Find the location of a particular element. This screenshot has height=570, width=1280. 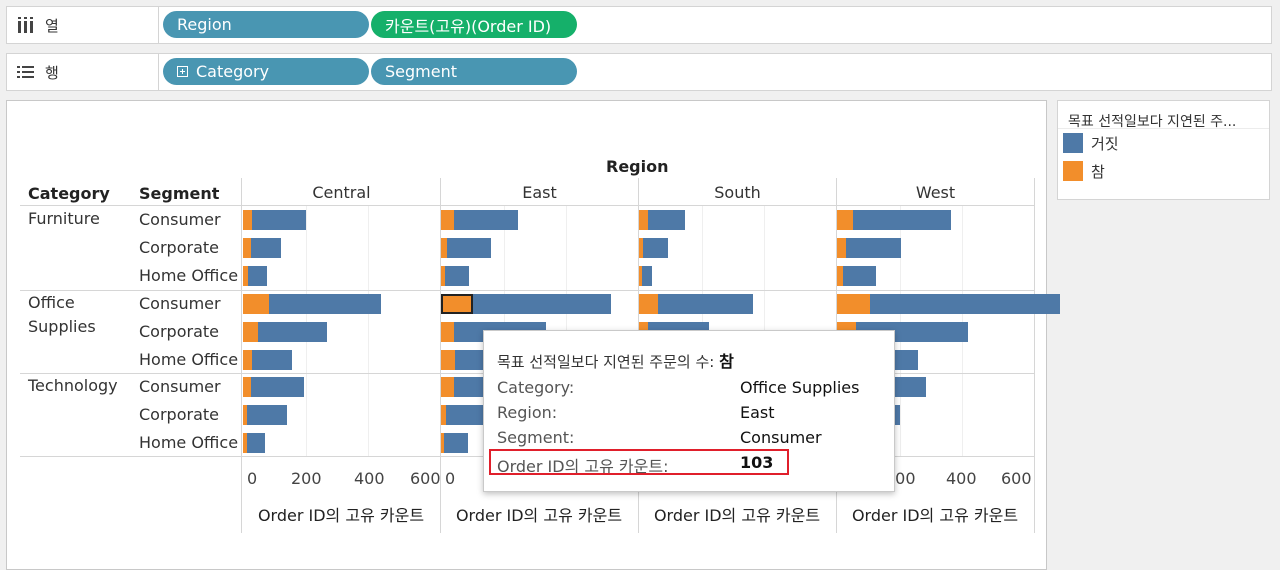

tooltip-title-value: 참 is located at coordinates (726, 361).